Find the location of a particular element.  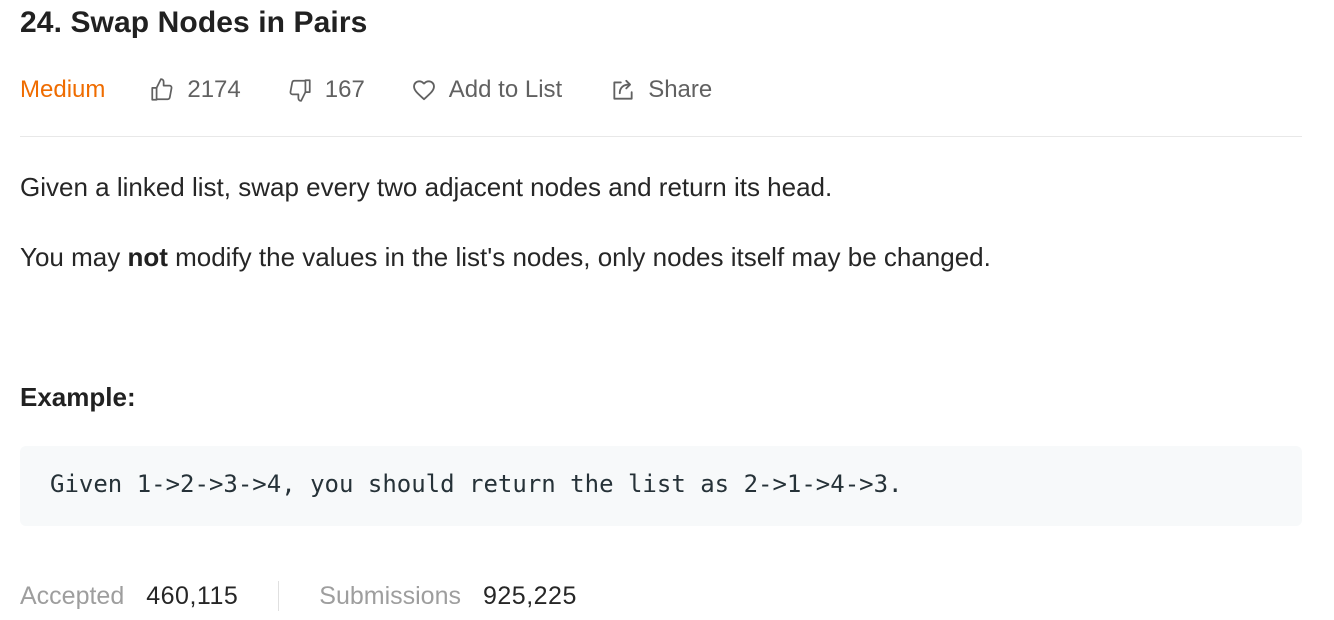

dislike-count: 167 is located at coordinates (344, 89).